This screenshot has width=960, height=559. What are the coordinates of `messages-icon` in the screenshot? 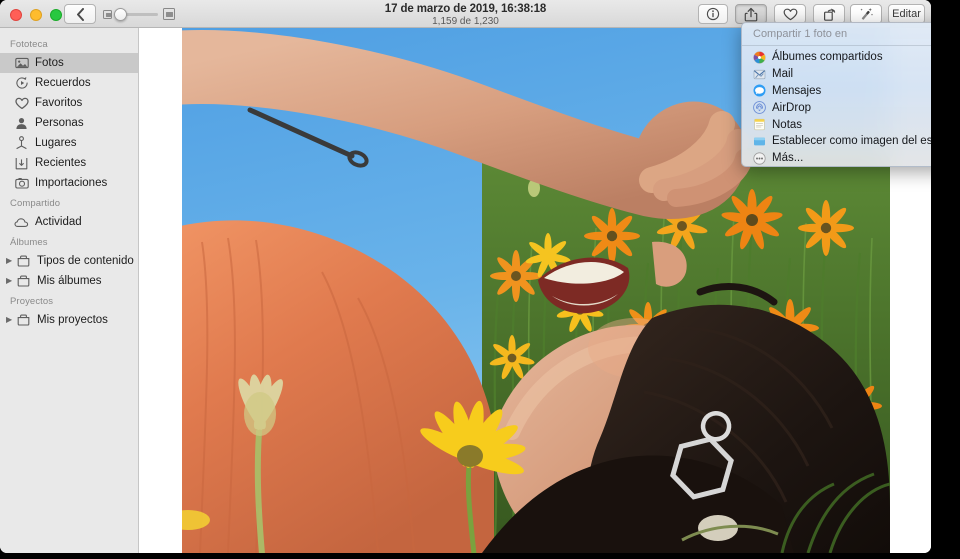 It's located at (759, 90).